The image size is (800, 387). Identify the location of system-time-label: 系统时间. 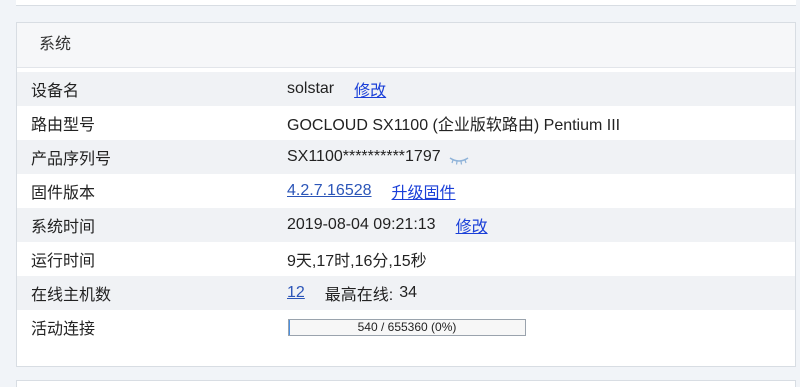
(63, 227).